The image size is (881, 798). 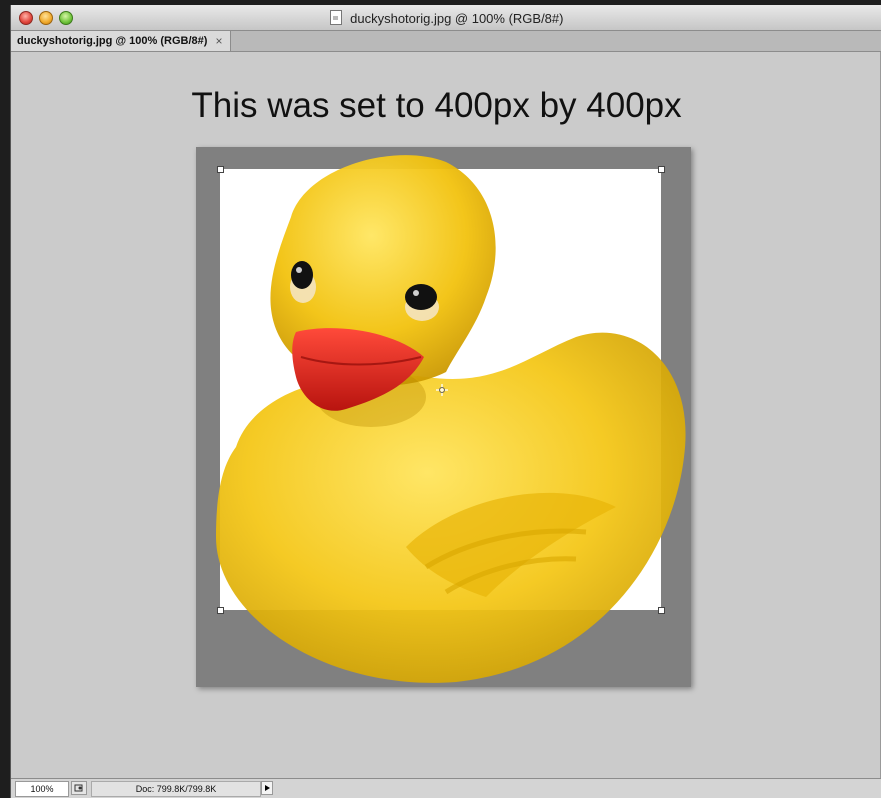 I want to click on status-info-button, so click(x=79, y=788).